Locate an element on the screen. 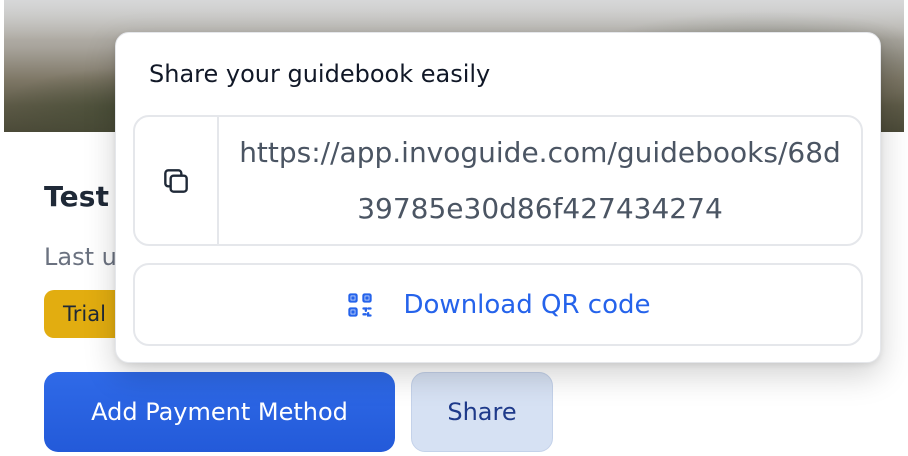  copy-link-button is located at coordinates (177, 180).